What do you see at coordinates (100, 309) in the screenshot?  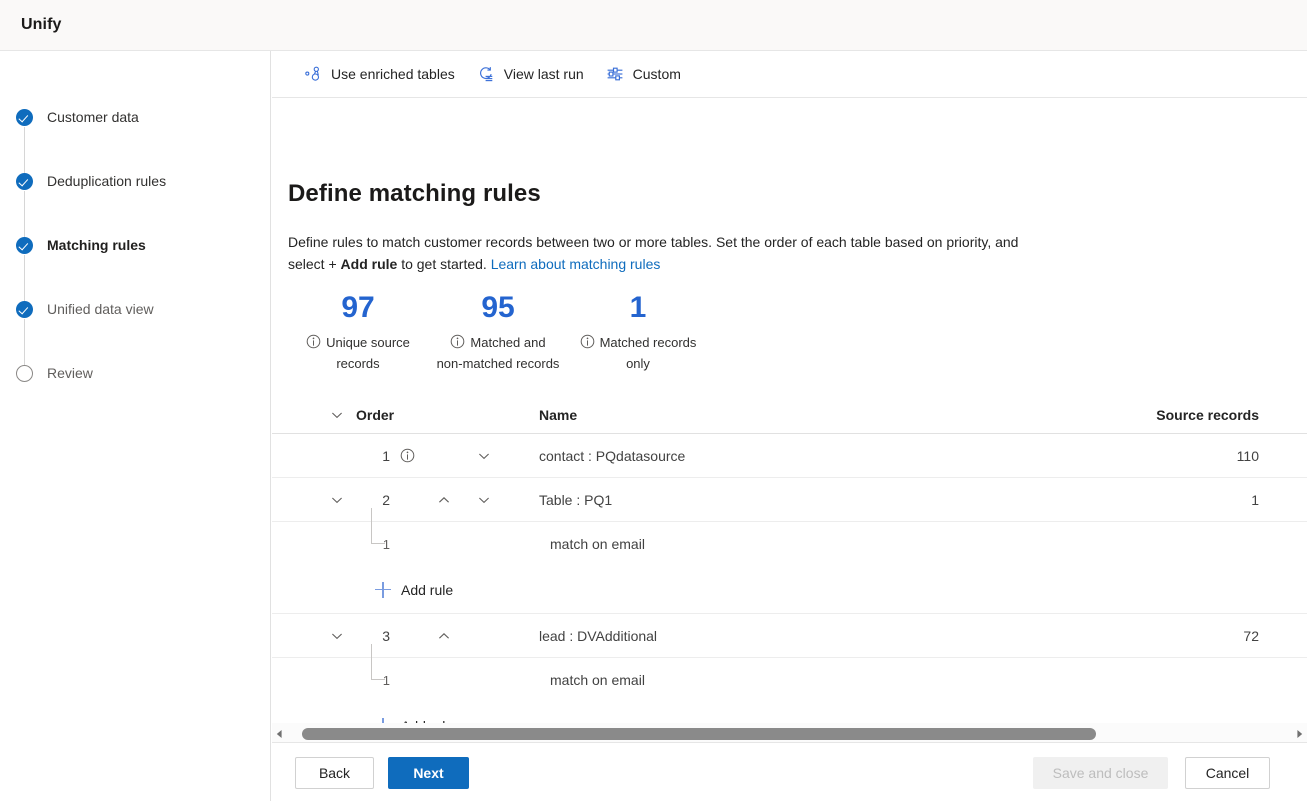 I see `sidebar-item-label: Unified data view` at bounding box center [100, 309].